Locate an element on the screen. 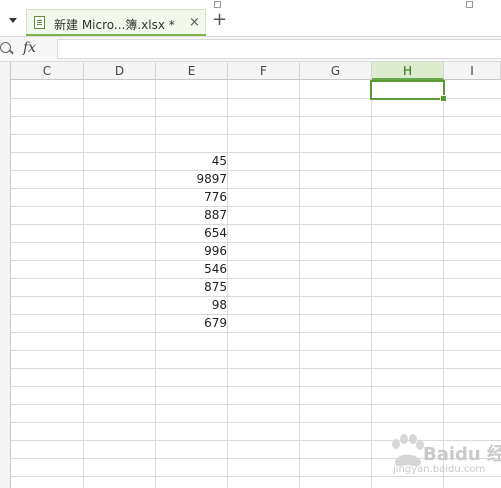 This screenshot has height=488, width=501. cell-e11: 546 is located at coordinates (192, 269).